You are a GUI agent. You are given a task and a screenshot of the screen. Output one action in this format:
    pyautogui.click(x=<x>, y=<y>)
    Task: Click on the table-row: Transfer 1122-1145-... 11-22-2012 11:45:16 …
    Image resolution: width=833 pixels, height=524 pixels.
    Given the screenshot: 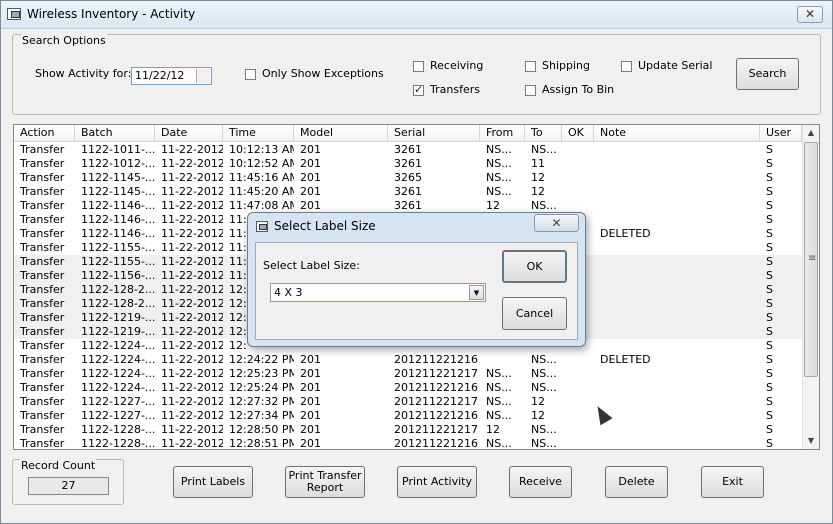 What is the action you would take?
    pyautogui.click(x=408, y=178)
    